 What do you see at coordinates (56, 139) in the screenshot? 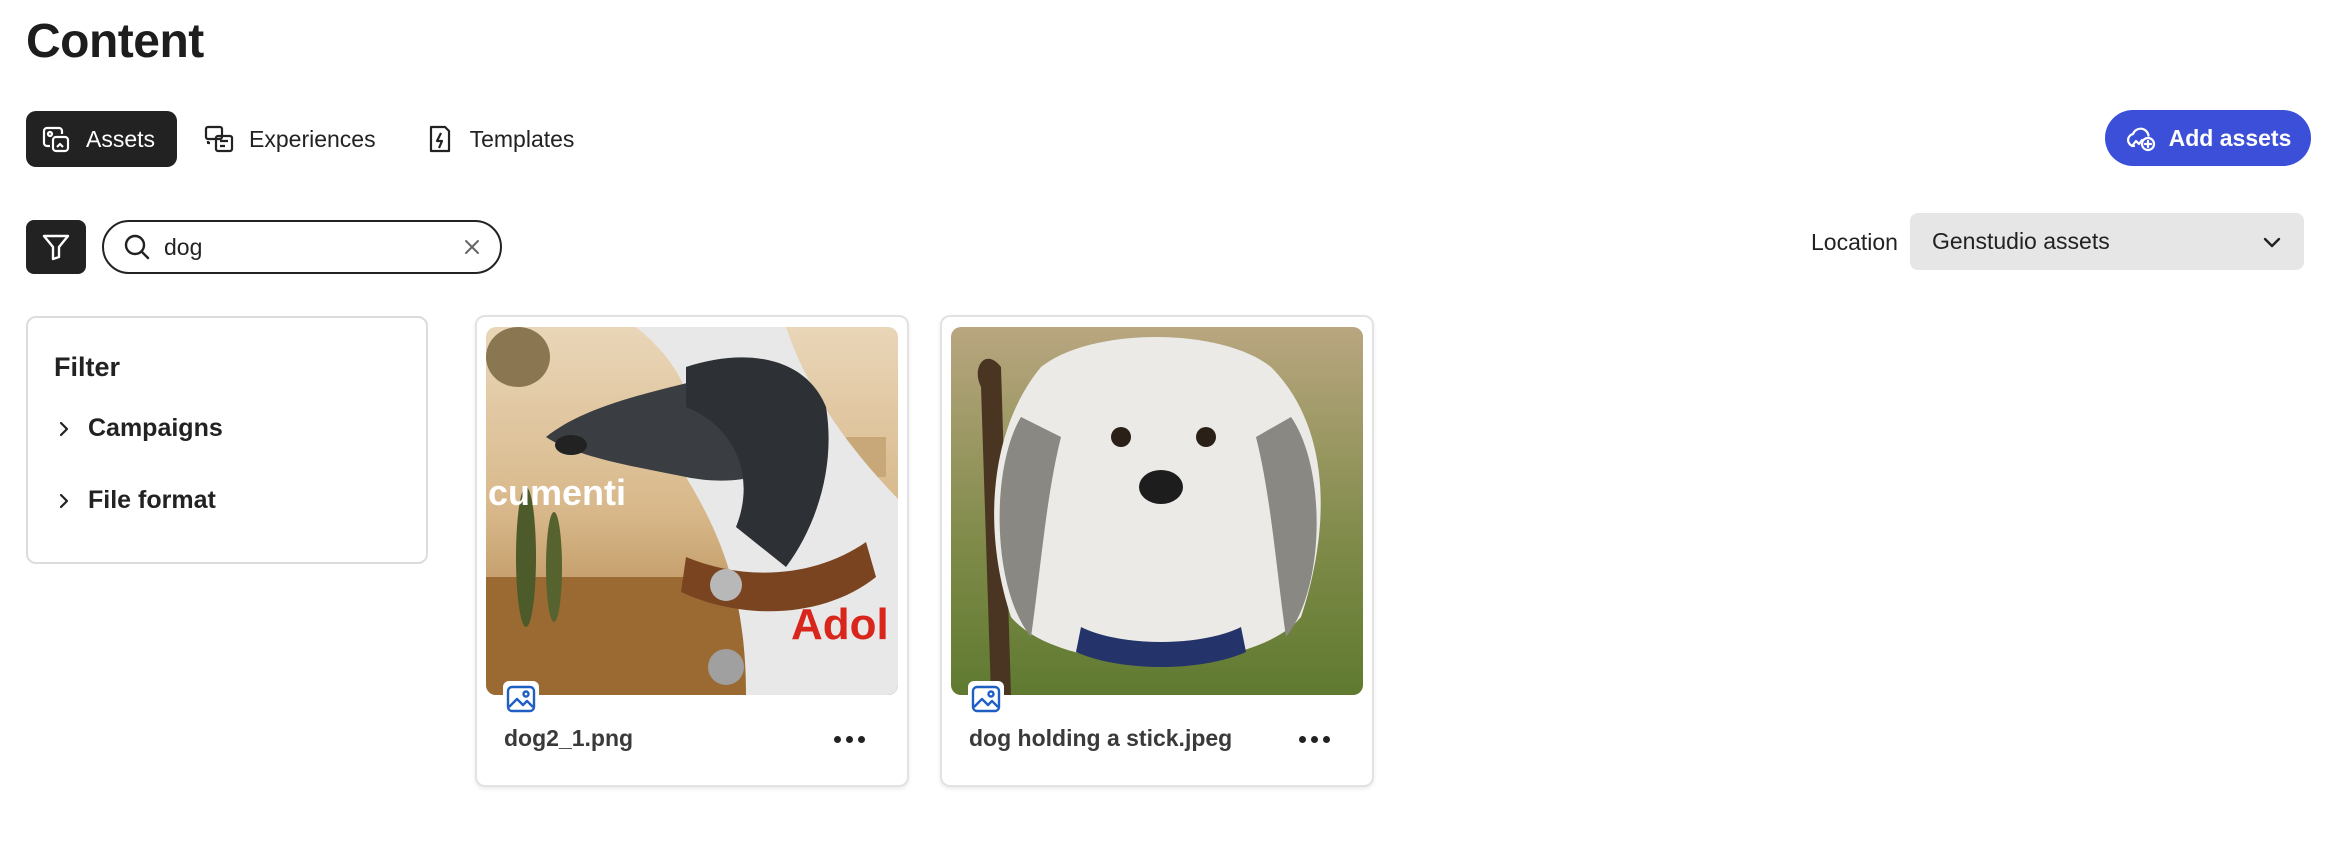
I see `assets-icon` at bounding box center [56, 139].